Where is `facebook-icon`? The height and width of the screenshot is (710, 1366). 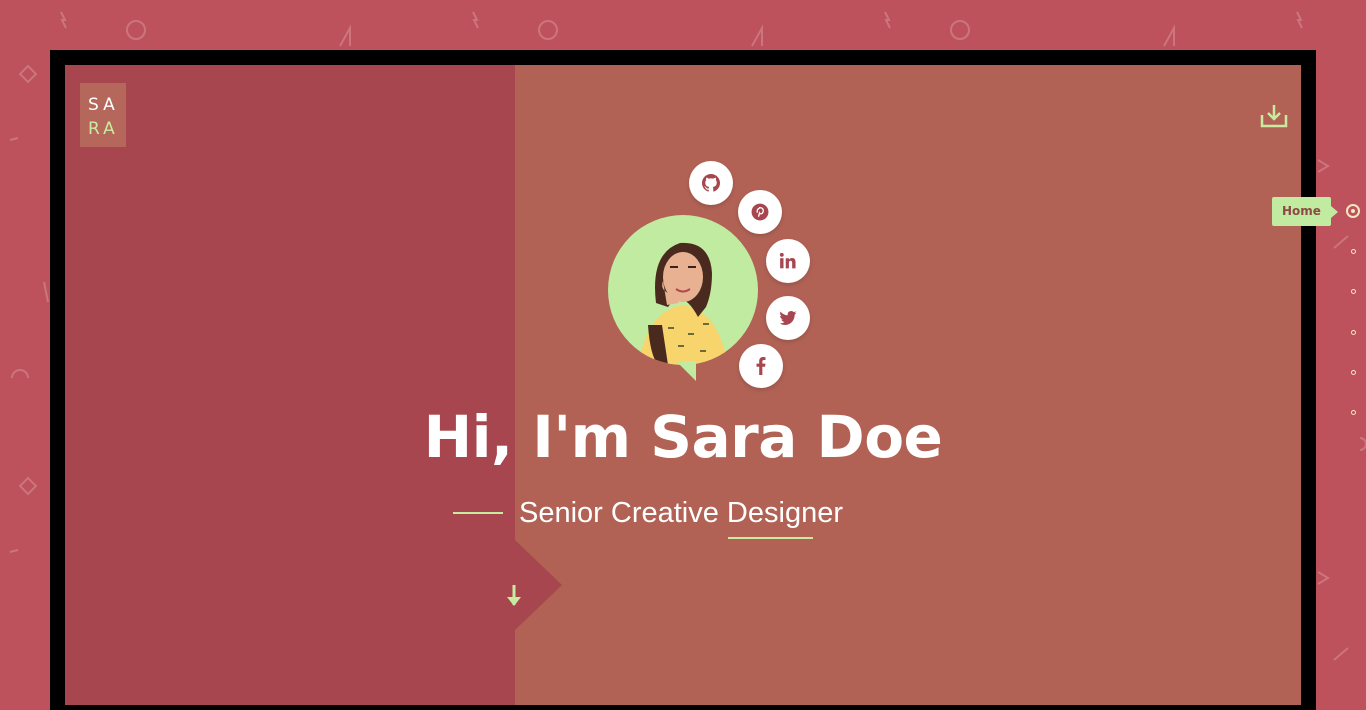
facebook-icon is located at coordinates (761, 366).